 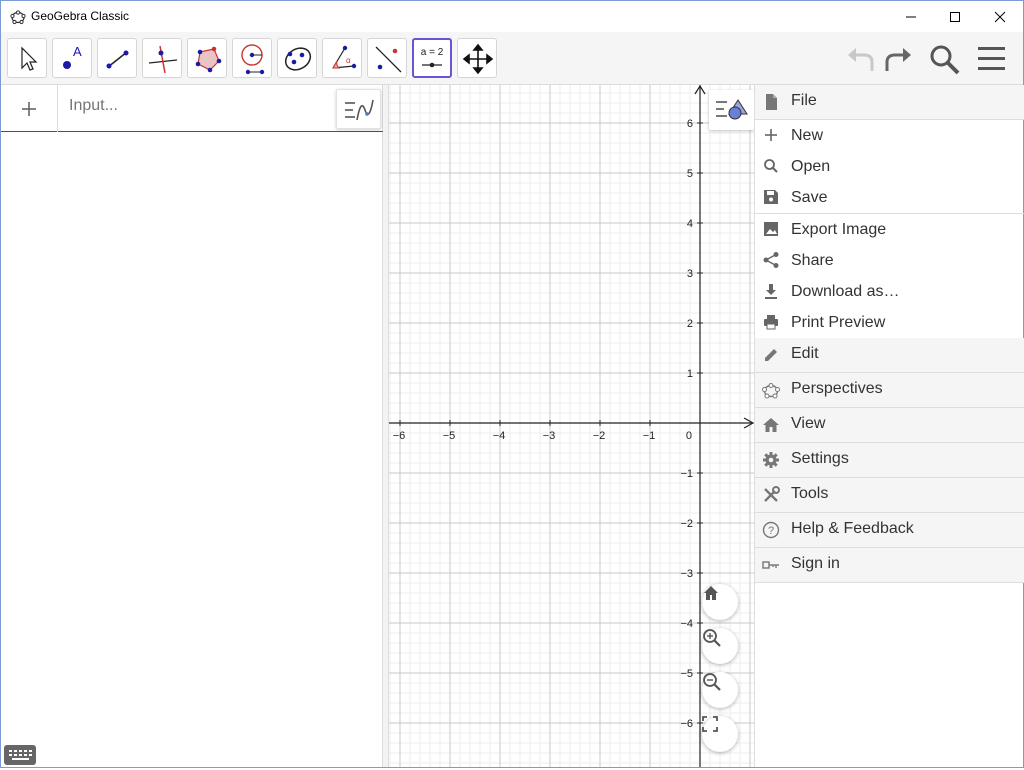 I want to click on x-tick-label: −3, so click(x=549, y=436).